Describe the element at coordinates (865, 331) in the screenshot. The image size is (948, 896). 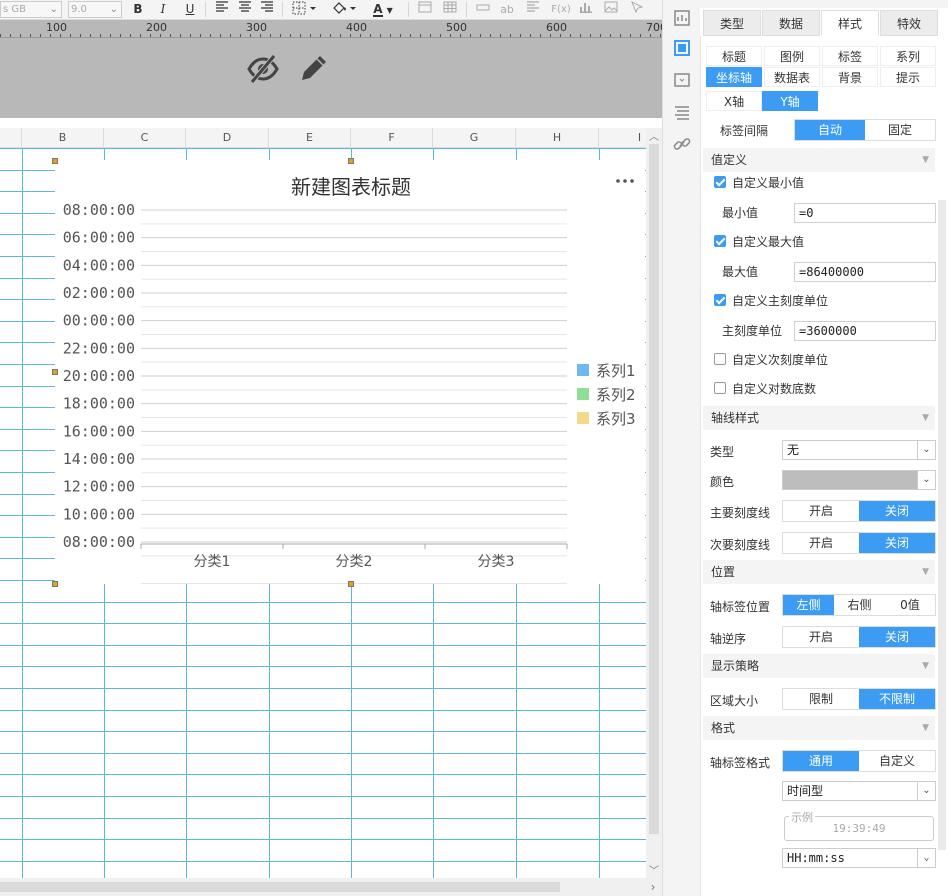
I see `major-unit-input: =3600000` at that location.